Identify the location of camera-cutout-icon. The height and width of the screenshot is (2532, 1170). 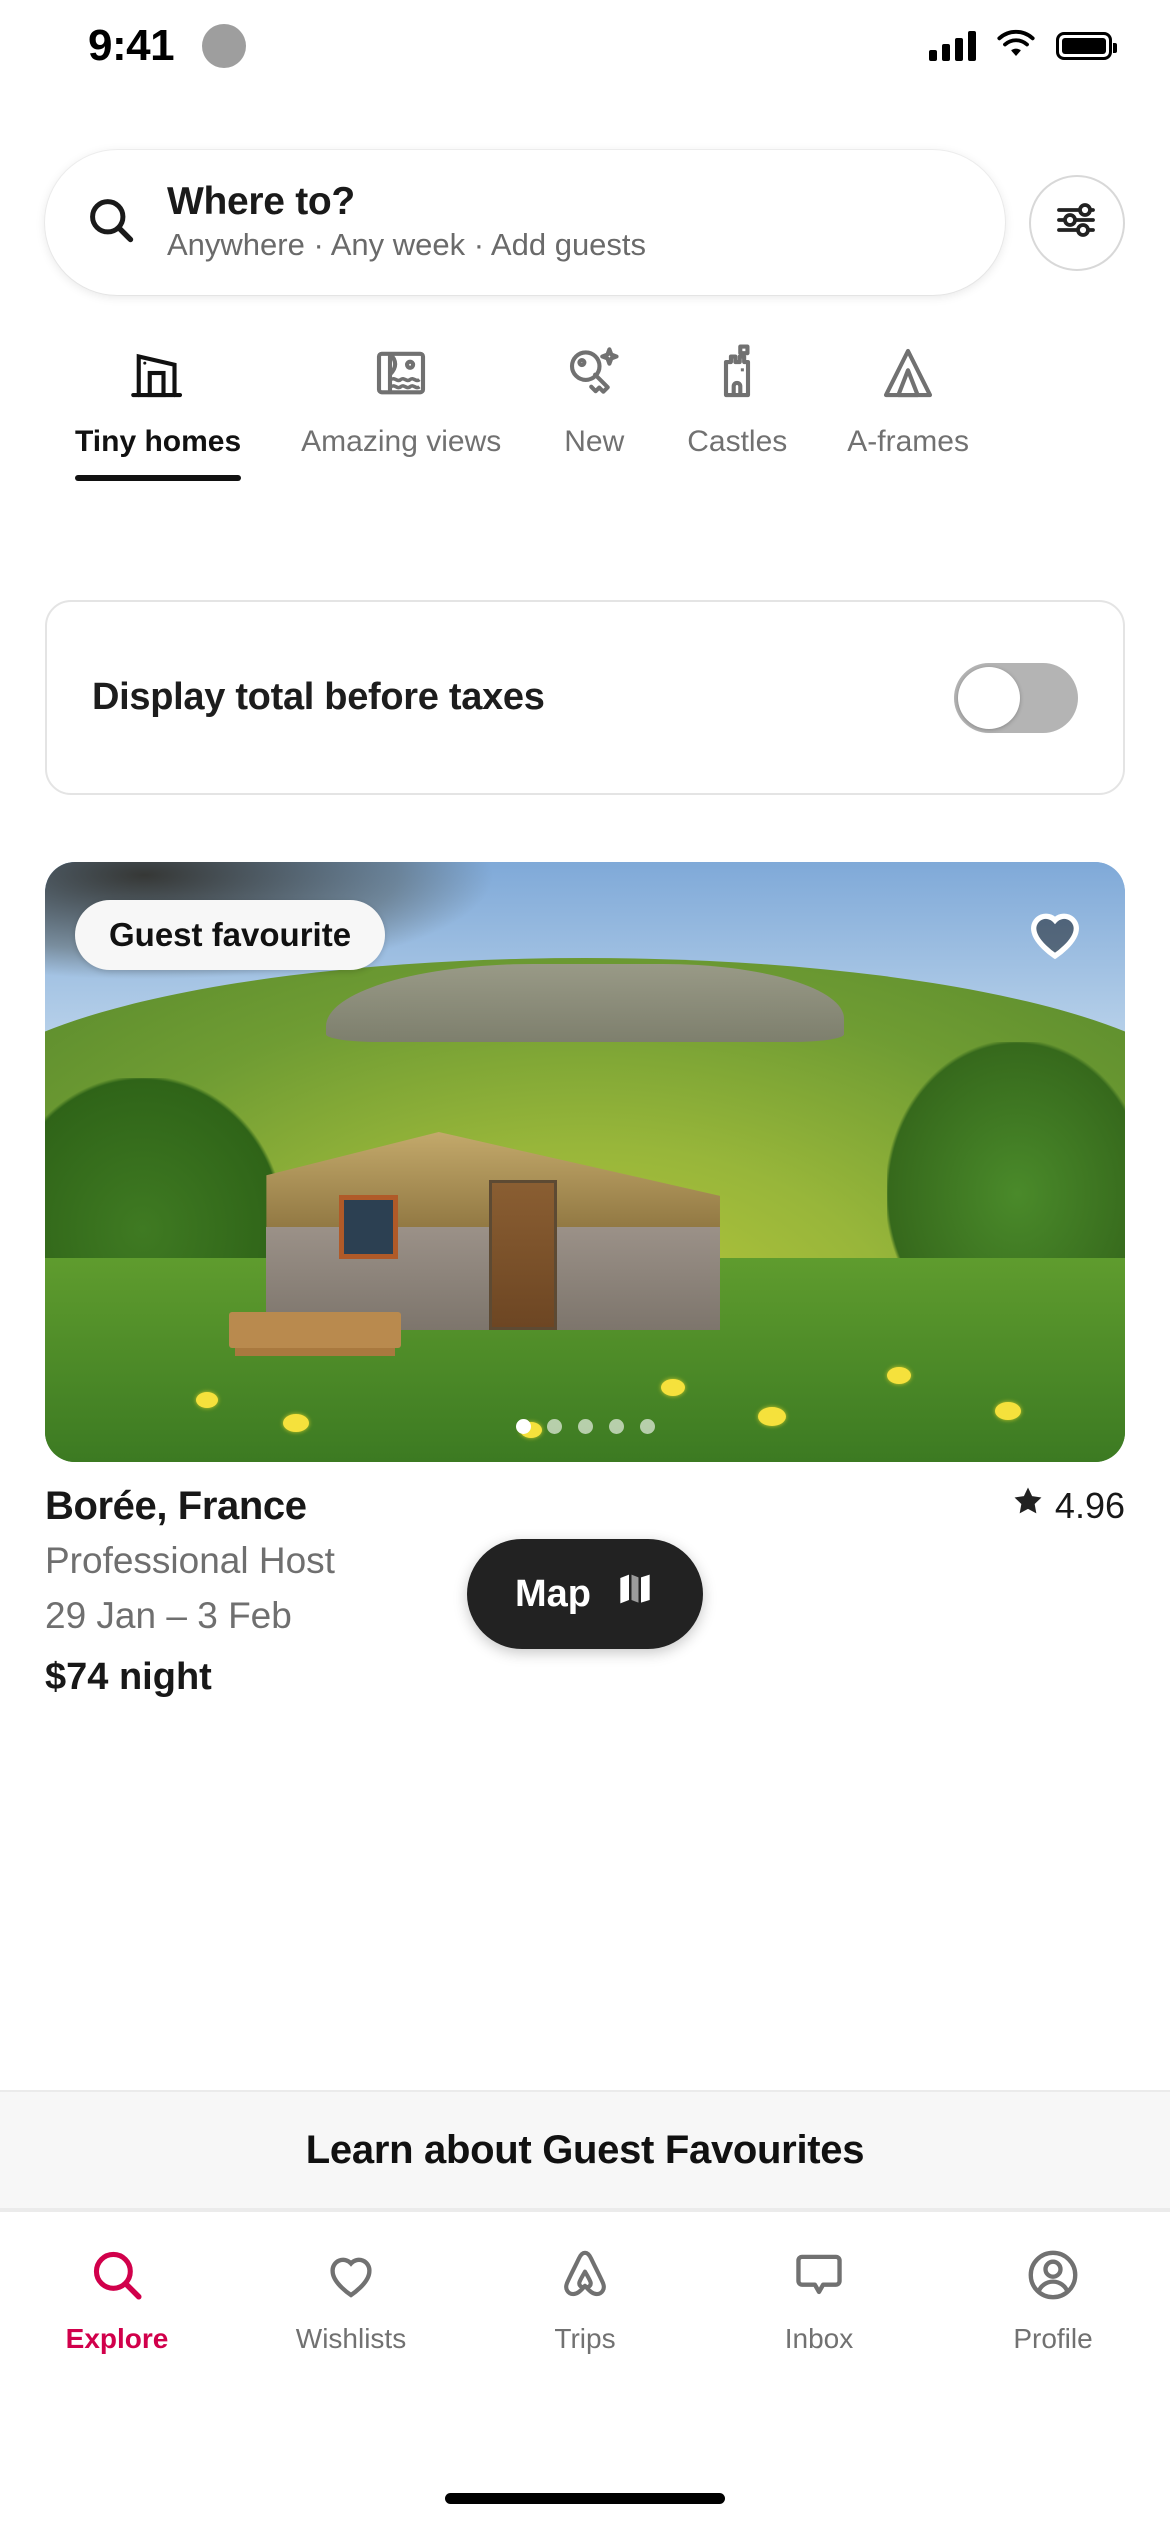
(224, 46).